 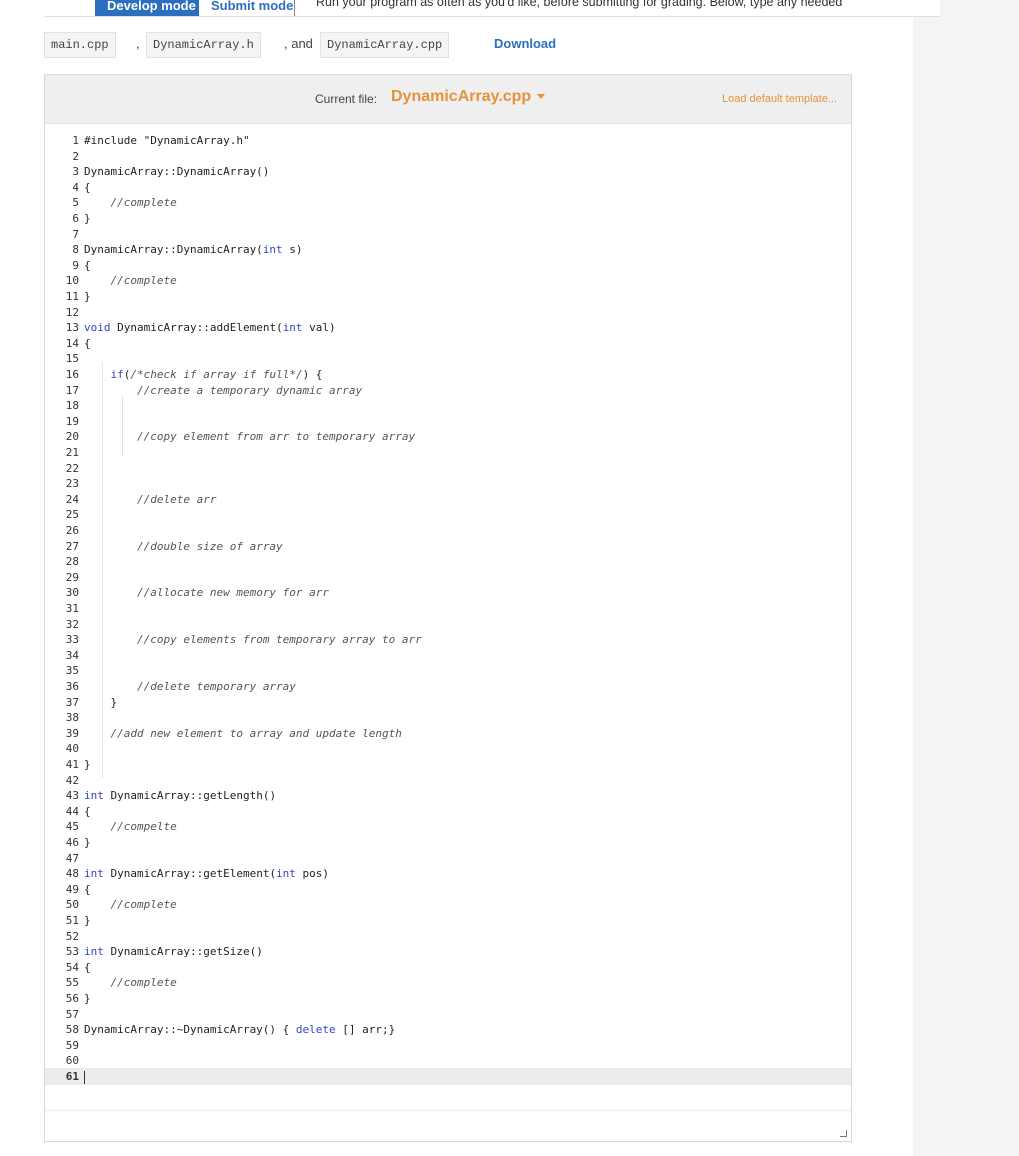 I want to click on code-line: 41}, so click(x=448, y=764).